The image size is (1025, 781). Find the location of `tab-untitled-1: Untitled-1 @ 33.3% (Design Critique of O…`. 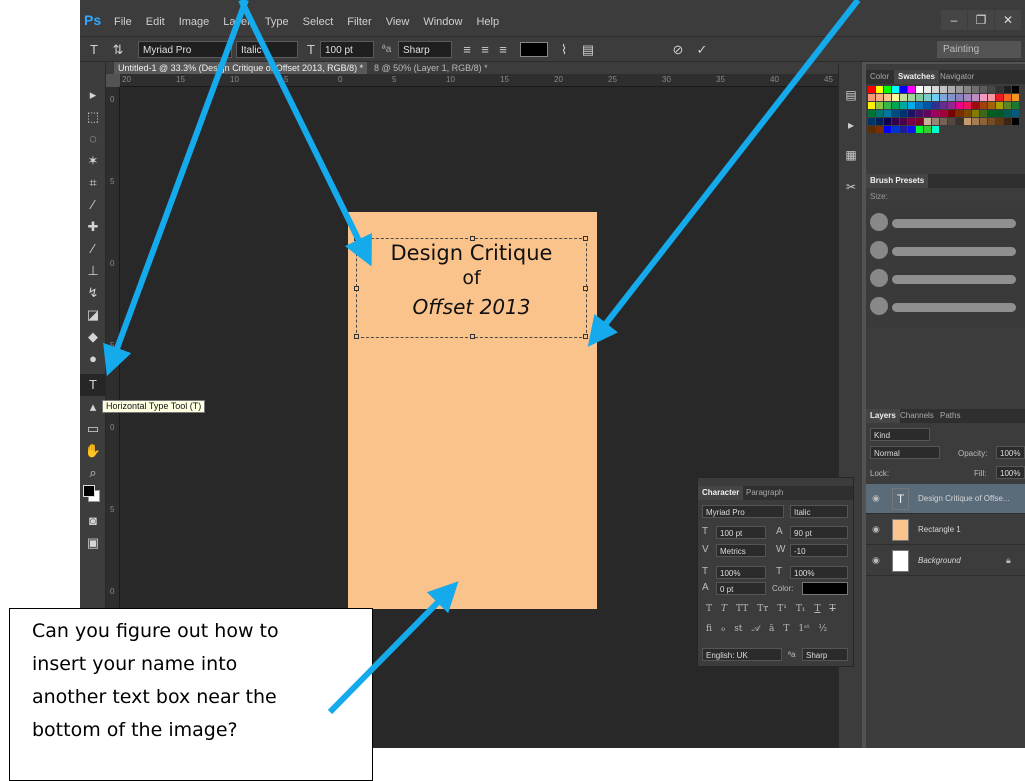

tab-untitled-1: Untitled-1 @ 33.3% (Design Critique of O… is located at coordinates (241, 68).